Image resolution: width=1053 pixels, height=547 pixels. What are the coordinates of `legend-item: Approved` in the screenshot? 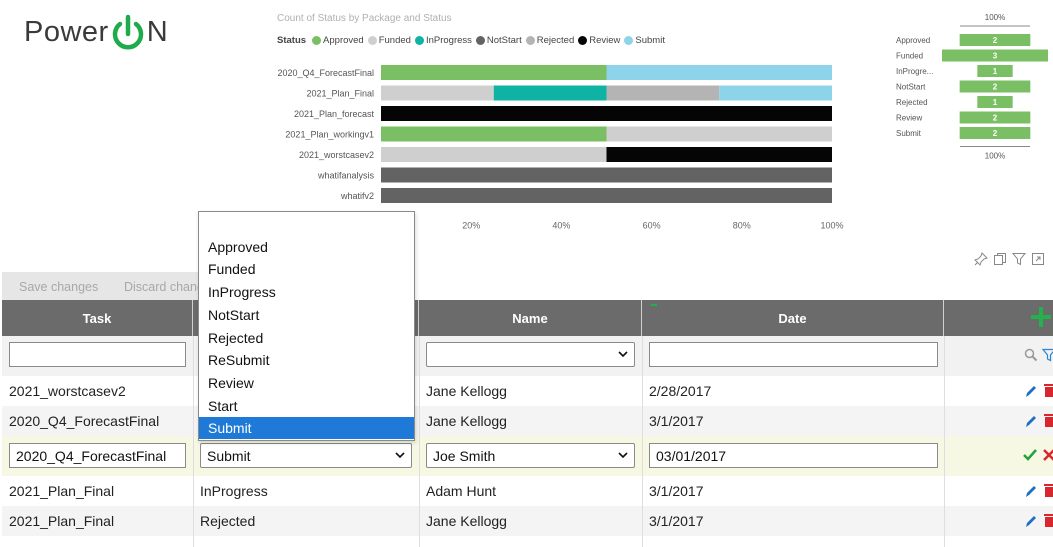 It's located at (338, 40).